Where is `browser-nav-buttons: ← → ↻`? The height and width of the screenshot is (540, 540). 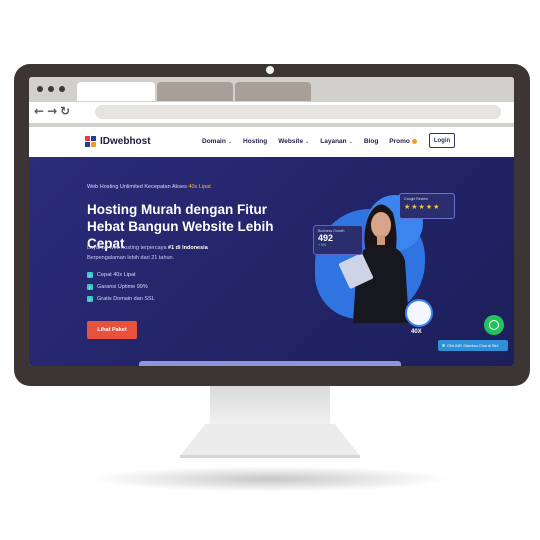
browser-nav-buttons: ← → ↻ is located at coordinates (52, 111).